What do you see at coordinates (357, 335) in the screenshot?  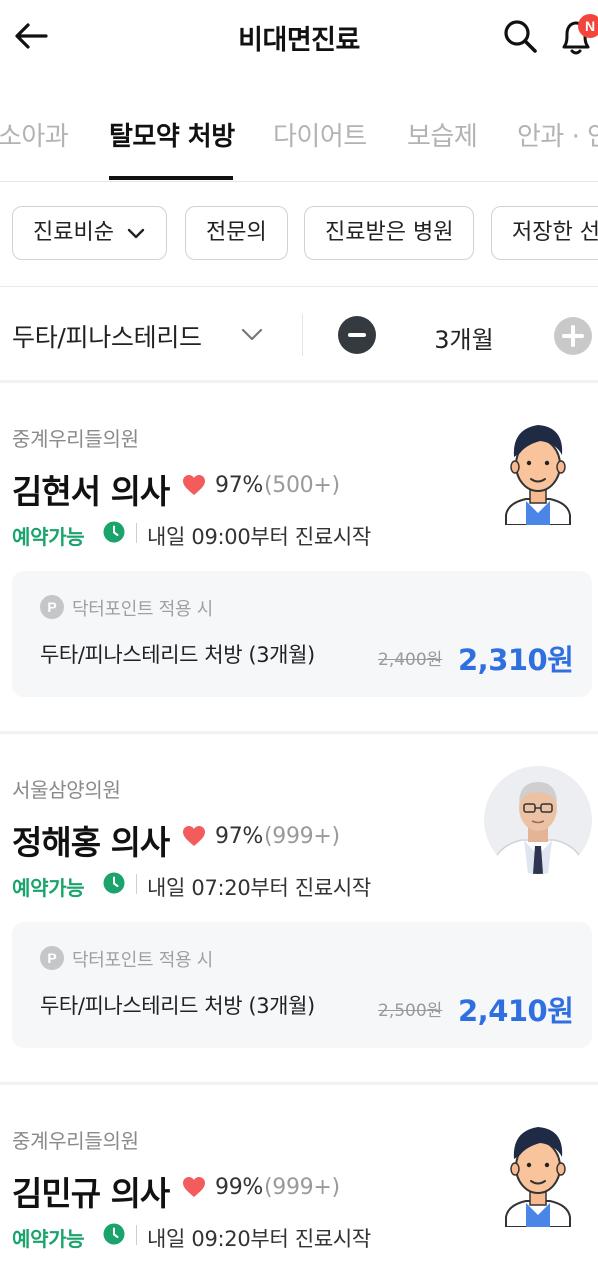 I see `decrease-duration-button` at bounding box center [357, 335].